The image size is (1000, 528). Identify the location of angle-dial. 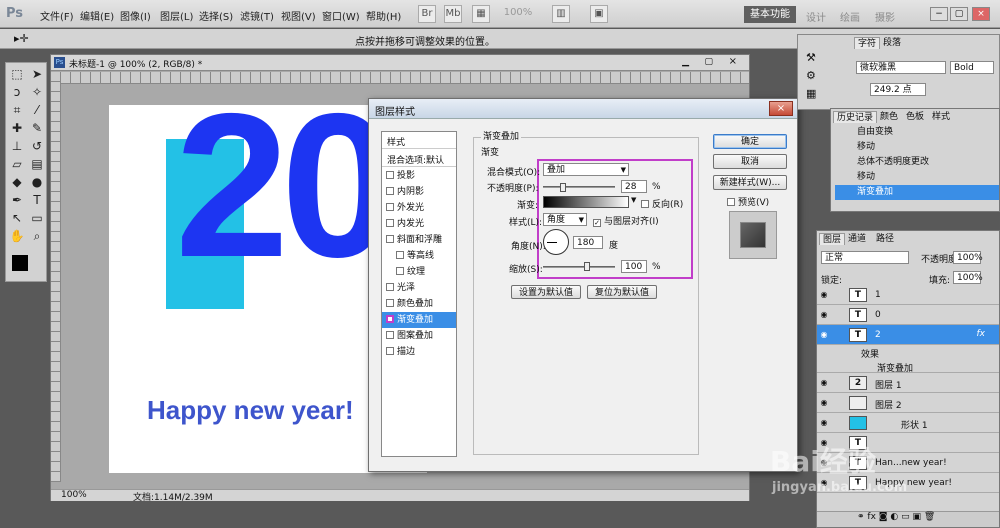
(556, 242).